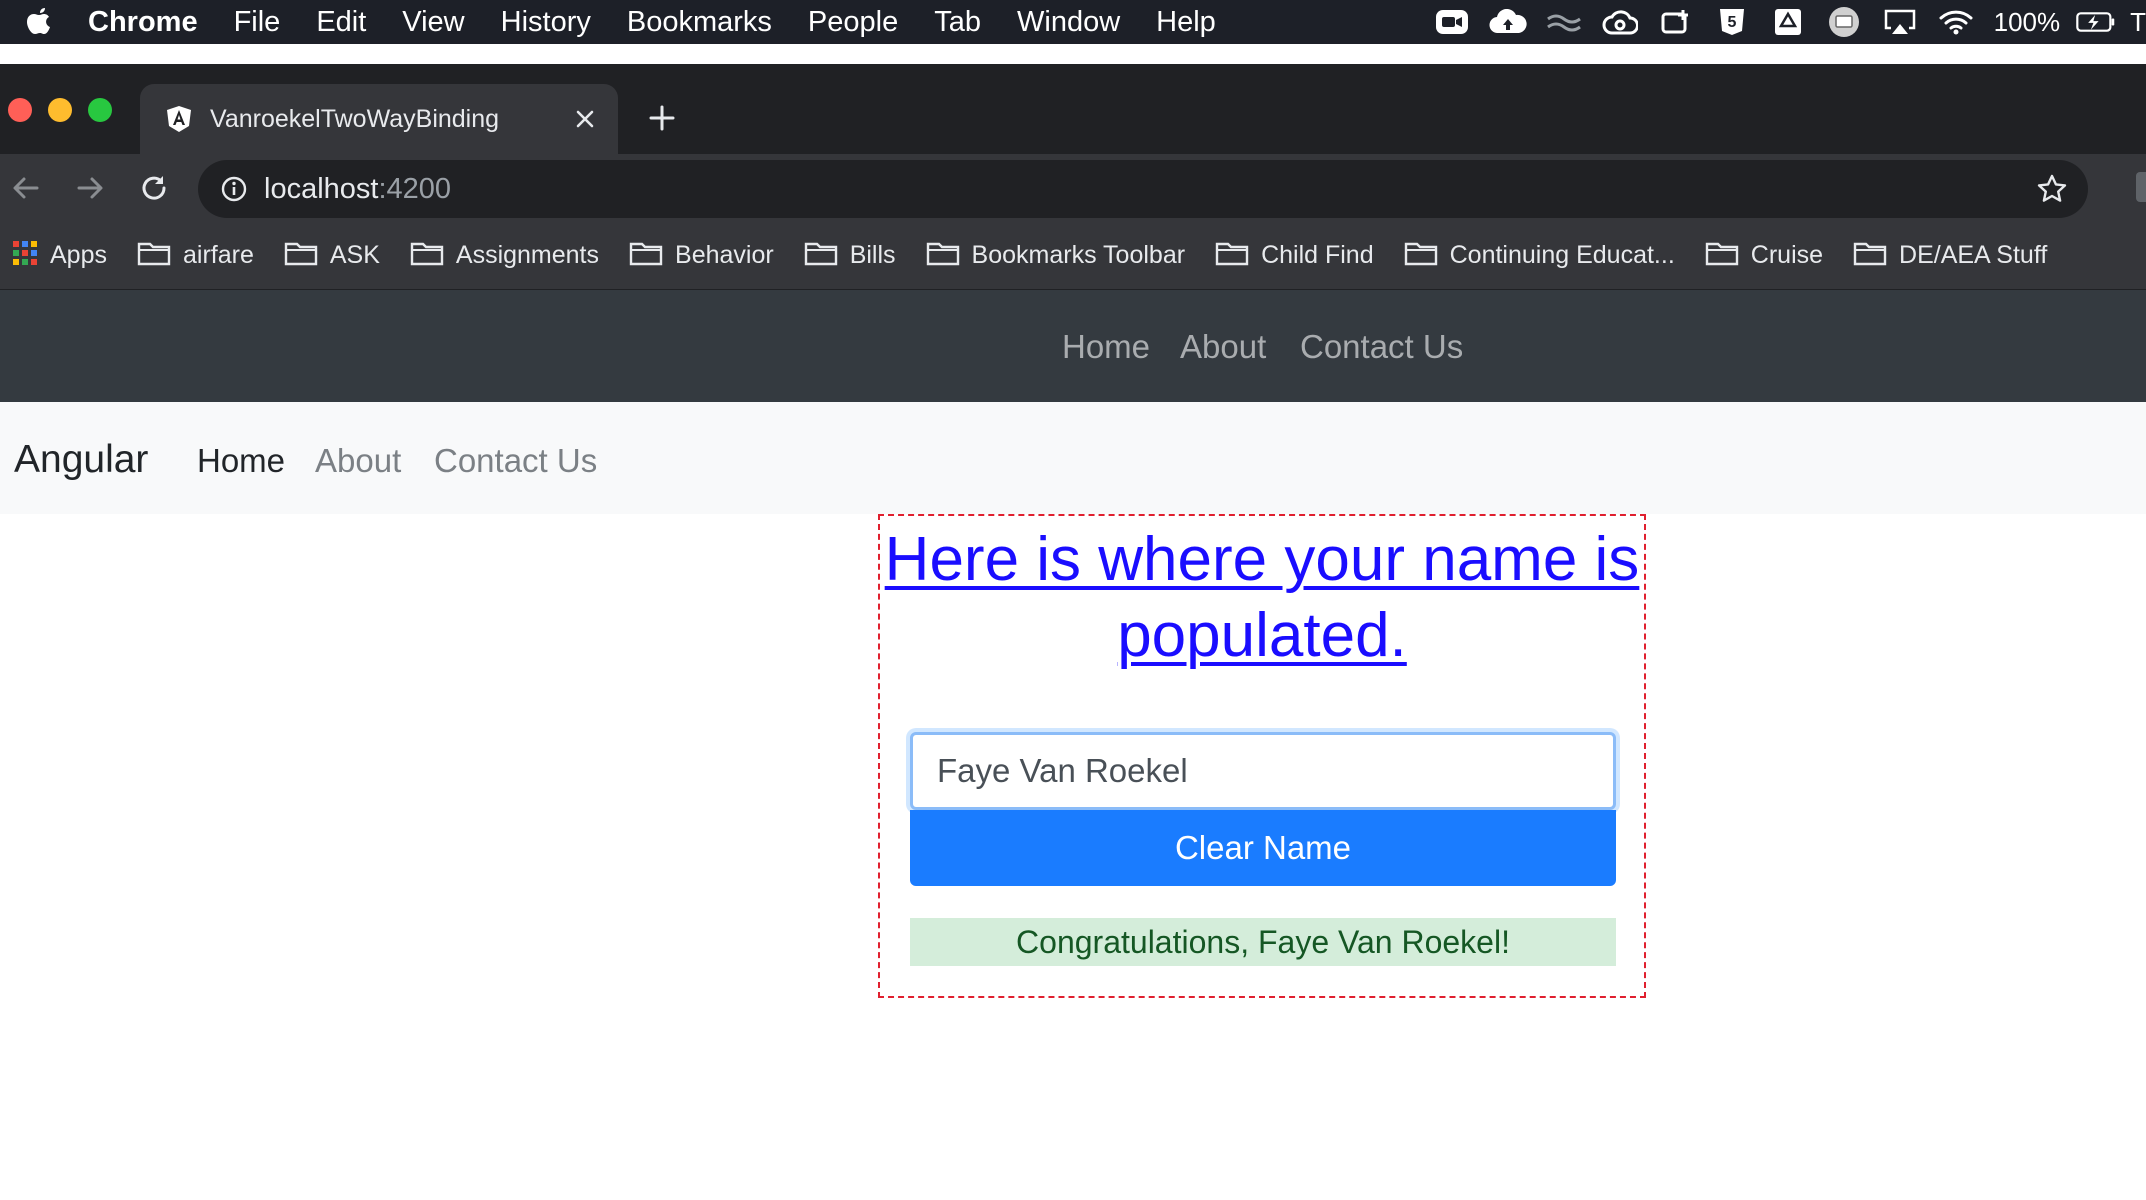 Image resolution: width=2146 pixels, height=1200 pixels. What do you see at coordinates (1078, 255) in the screenshot?
I see `bookmark-label: Bookmarks Toolbar` at bounding box center [1078, 255].